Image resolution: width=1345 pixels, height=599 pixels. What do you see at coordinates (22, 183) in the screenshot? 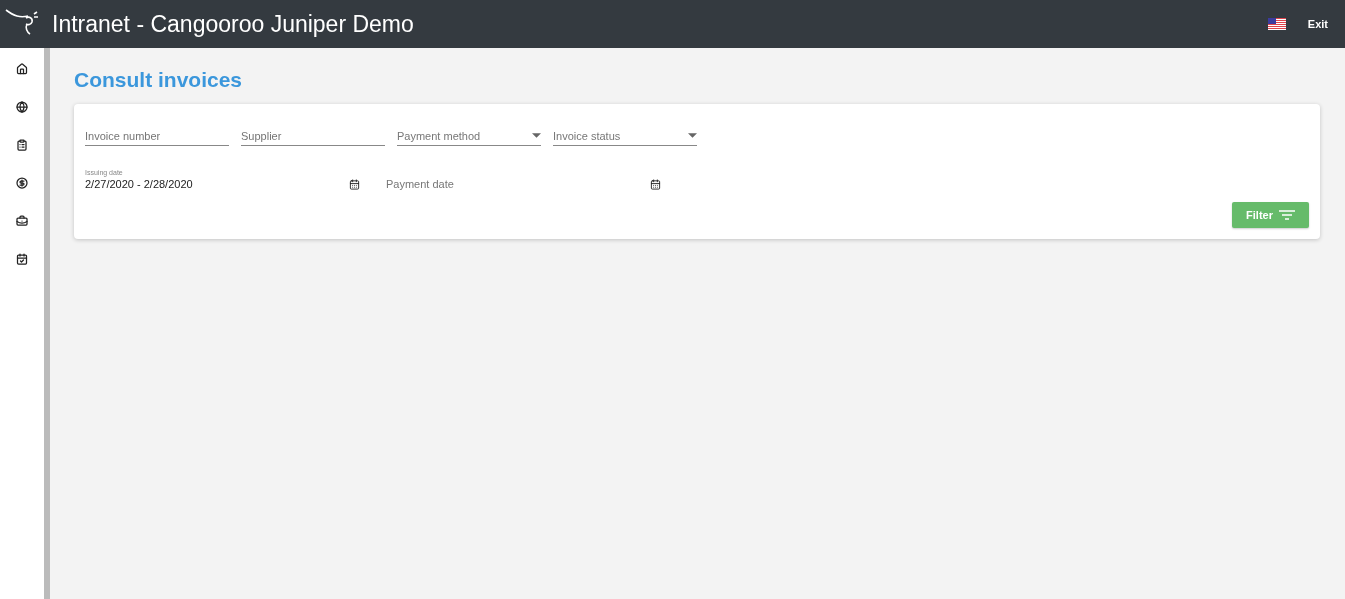
I see `dollar-icon` at bounding box center [22, 183].